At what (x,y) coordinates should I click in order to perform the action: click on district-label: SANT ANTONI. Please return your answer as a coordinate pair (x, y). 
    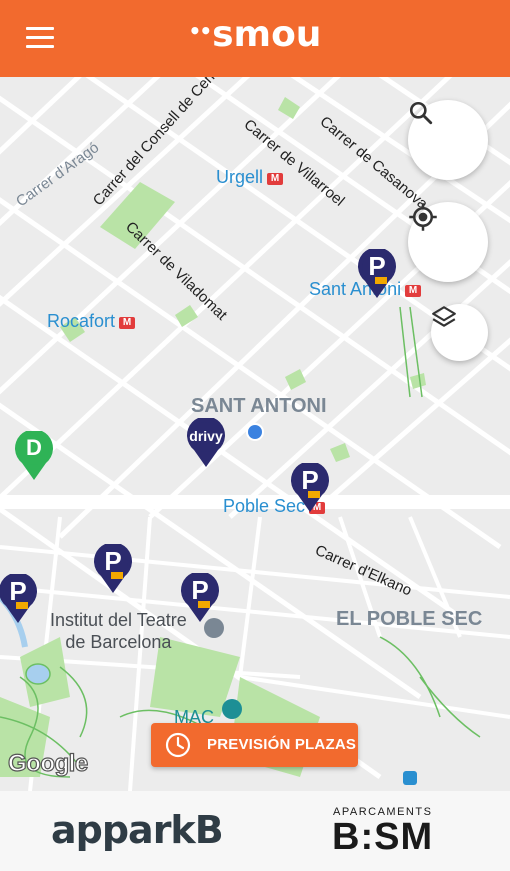
    Looking at the image, I should click on (259, 406).